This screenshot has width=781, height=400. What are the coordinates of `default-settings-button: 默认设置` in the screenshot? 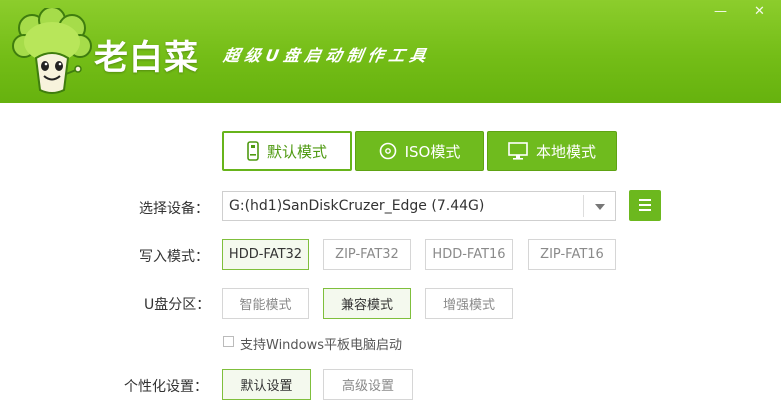 It's located at (266, 384).